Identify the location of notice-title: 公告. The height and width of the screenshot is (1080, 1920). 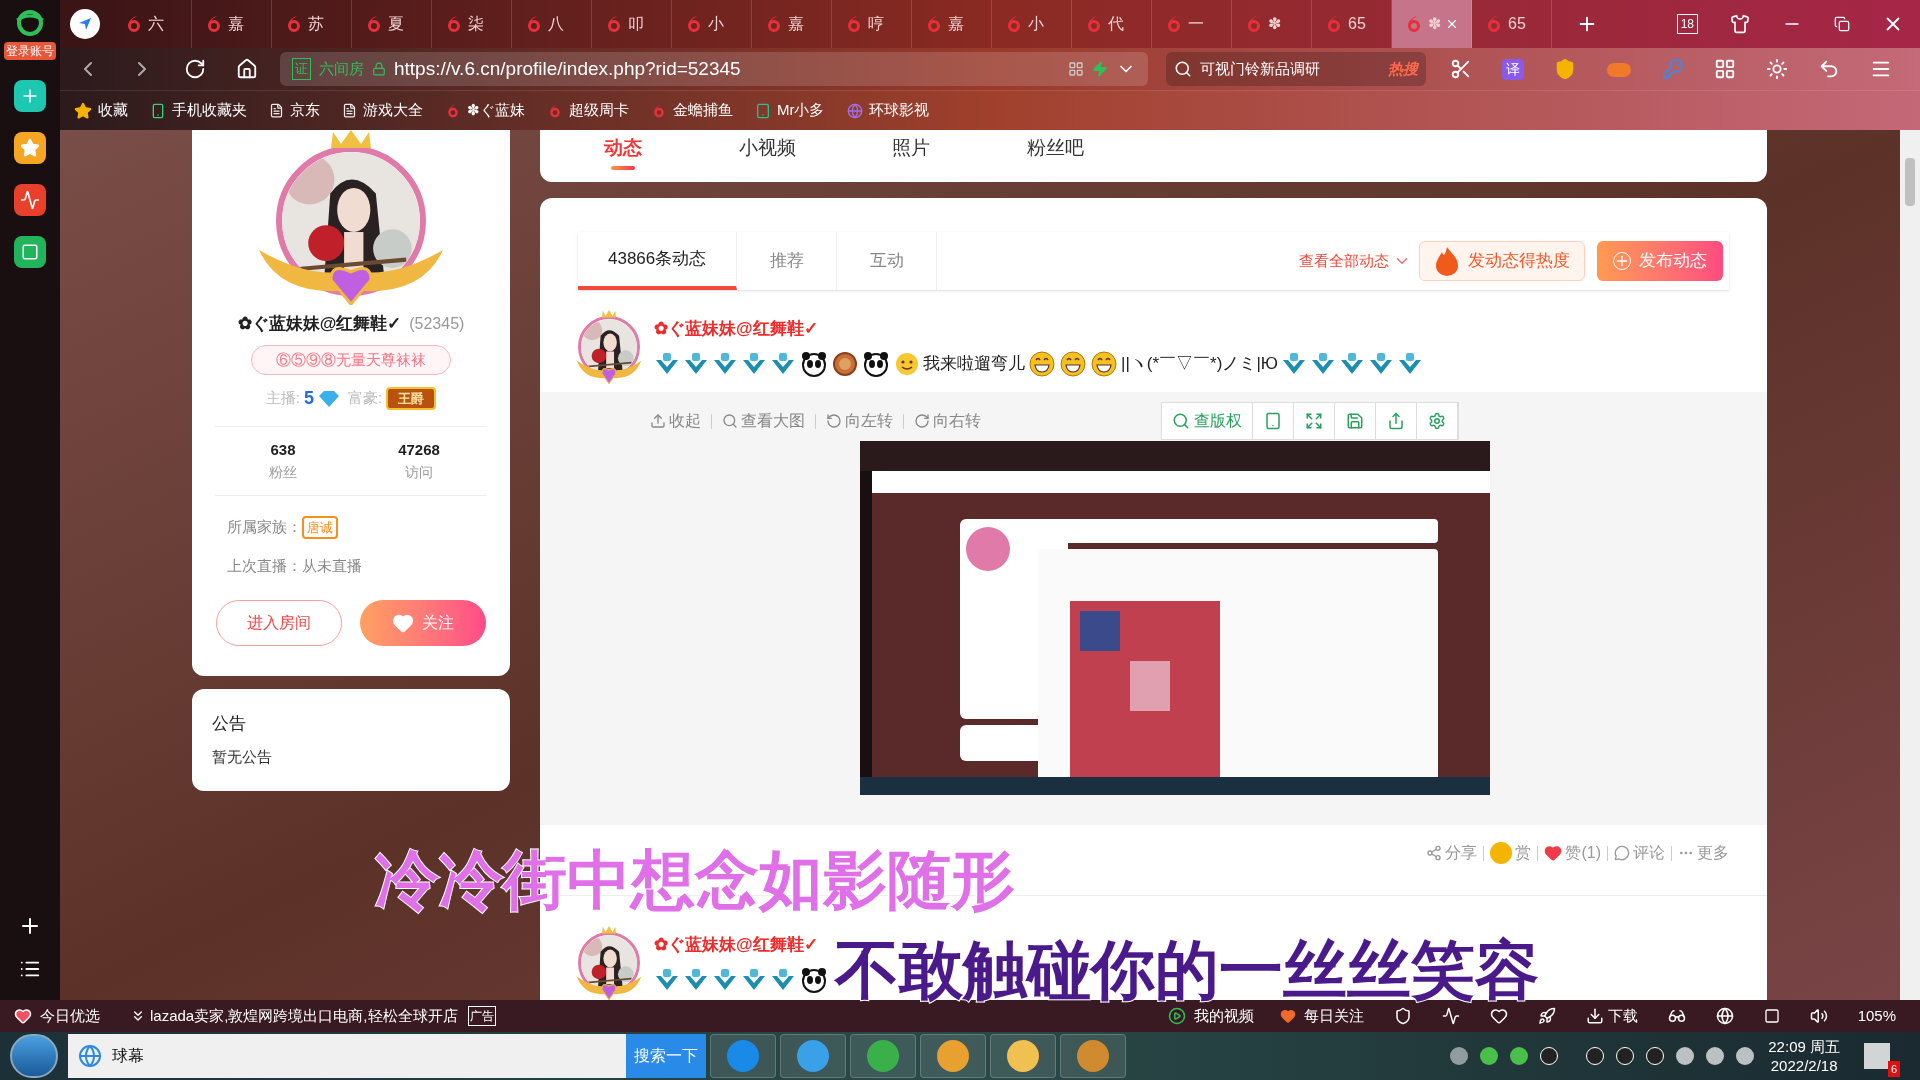
(229, 723).